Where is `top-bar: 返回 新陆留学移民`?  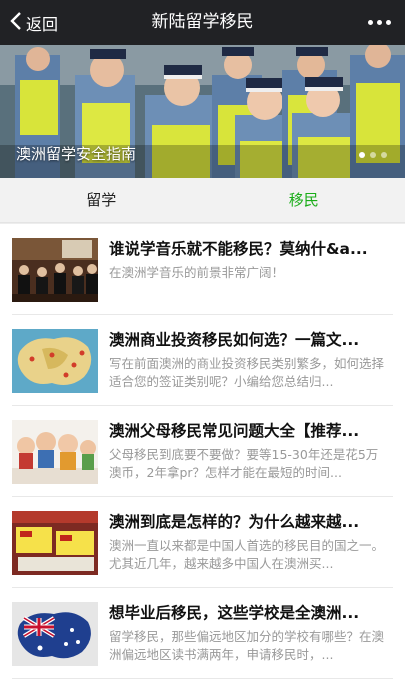 top-bar: 返回 新陆留学移民 is located at coordinates (202, 22).